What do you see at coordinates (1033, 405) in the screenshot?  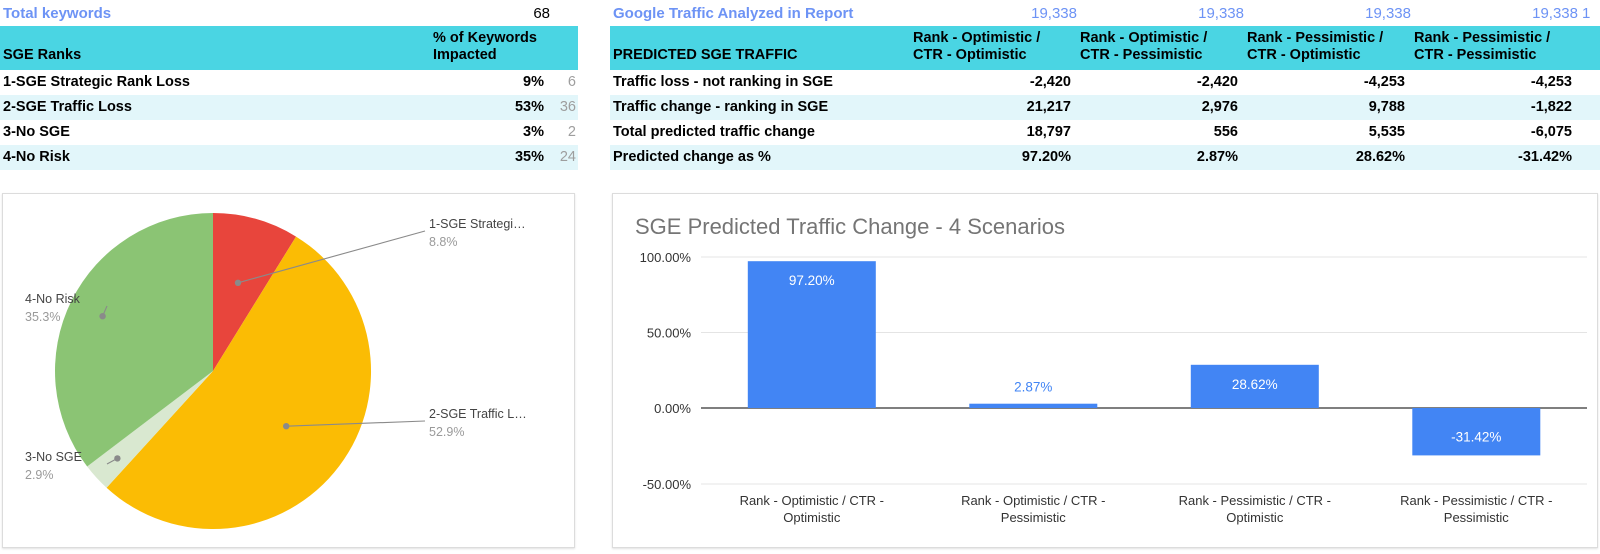 I see `bar-chart-bar` at bounding box center [1033, 405].